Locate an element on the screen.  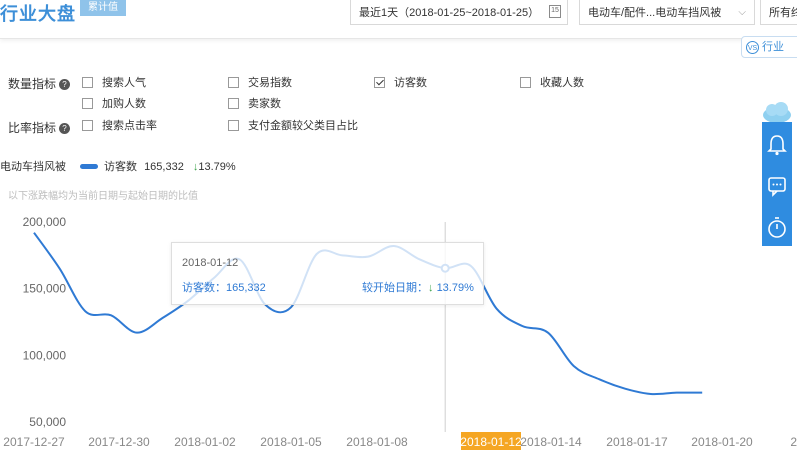
tooltip-visitors-label: 访客数： is located at coordinates (204, 288).